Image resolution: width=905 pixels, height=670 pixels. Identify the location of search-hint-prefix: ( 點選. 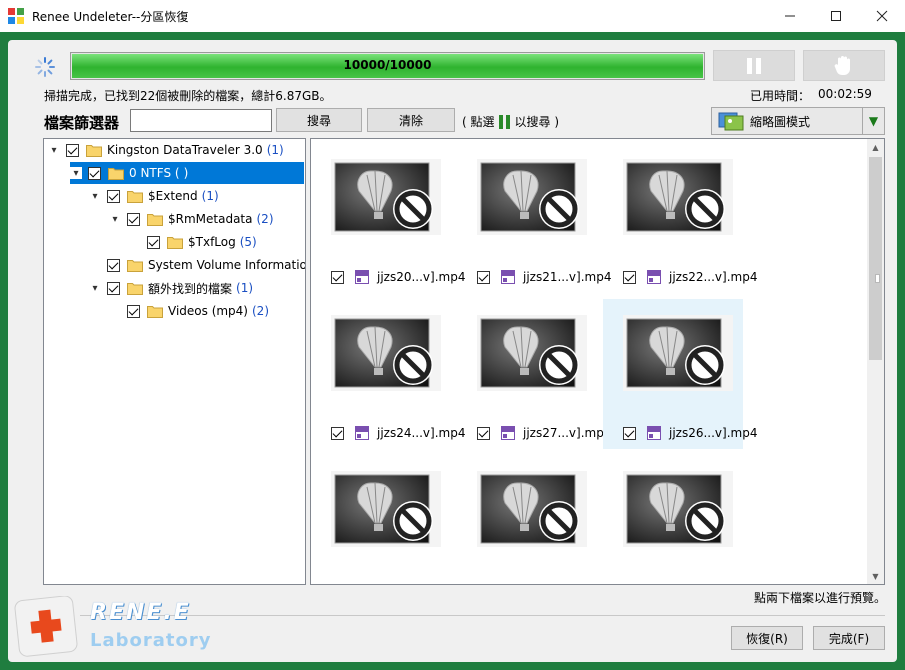
(478, 122).